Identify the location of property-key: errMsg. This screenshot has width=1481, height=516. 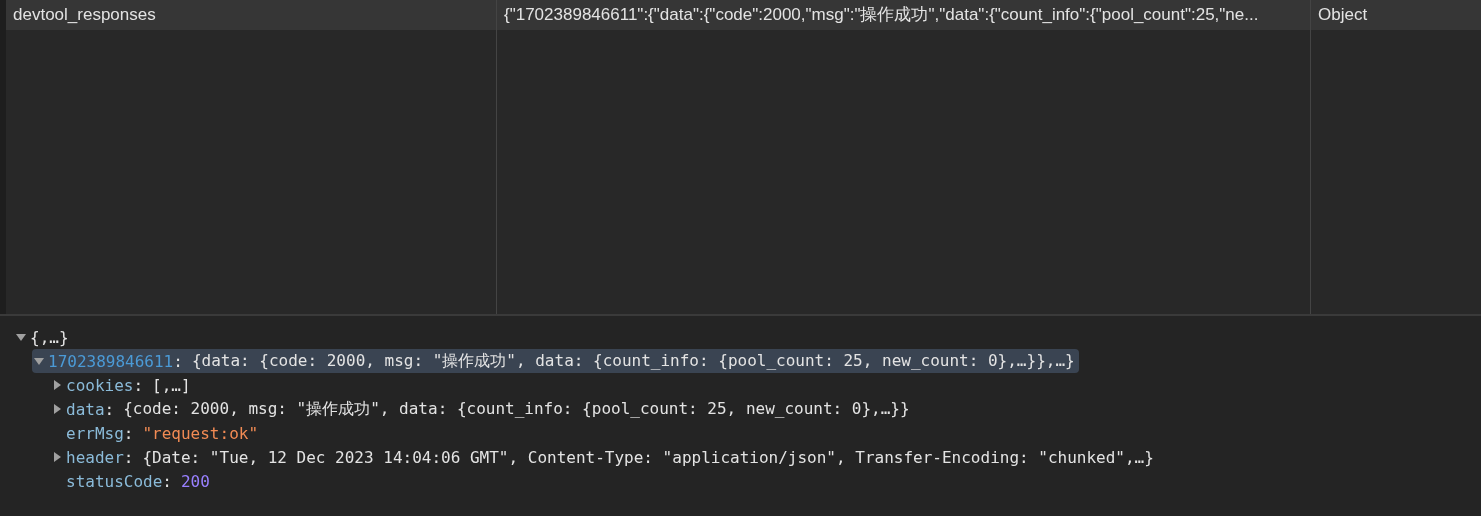
(95, 433).